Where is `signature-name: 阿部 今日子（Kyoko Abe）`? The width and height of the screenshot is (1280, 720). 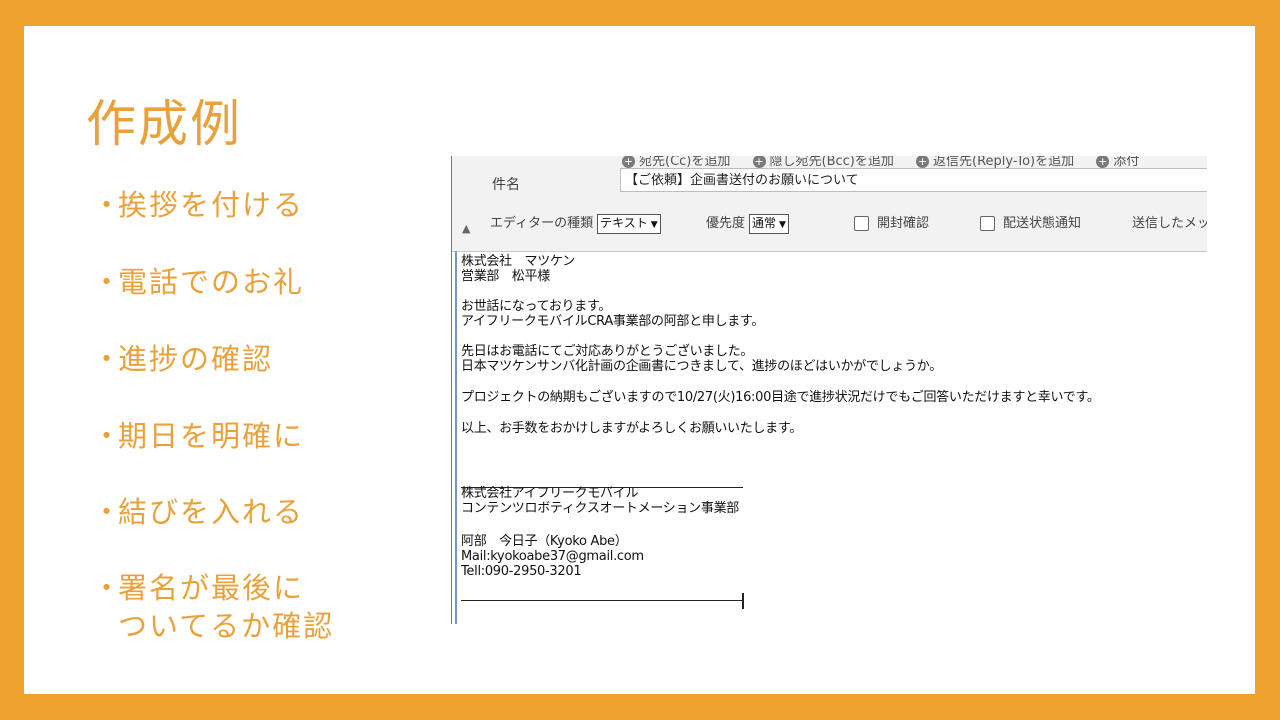
signature-name: 阿部 今日子（Kyoko Abe） is located at coordinates (544, 541).